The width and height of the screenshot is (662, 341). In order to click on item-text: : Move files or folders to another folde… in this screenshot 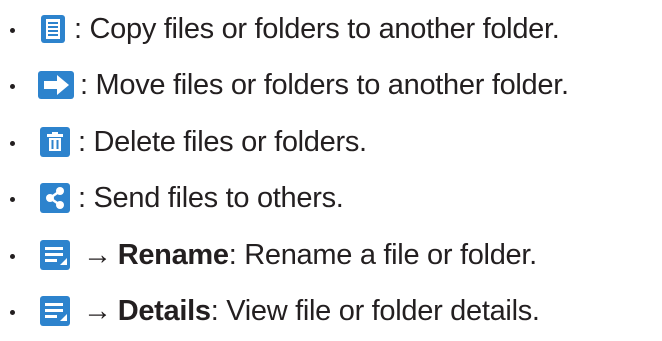, I will do `click(324, 85)`.